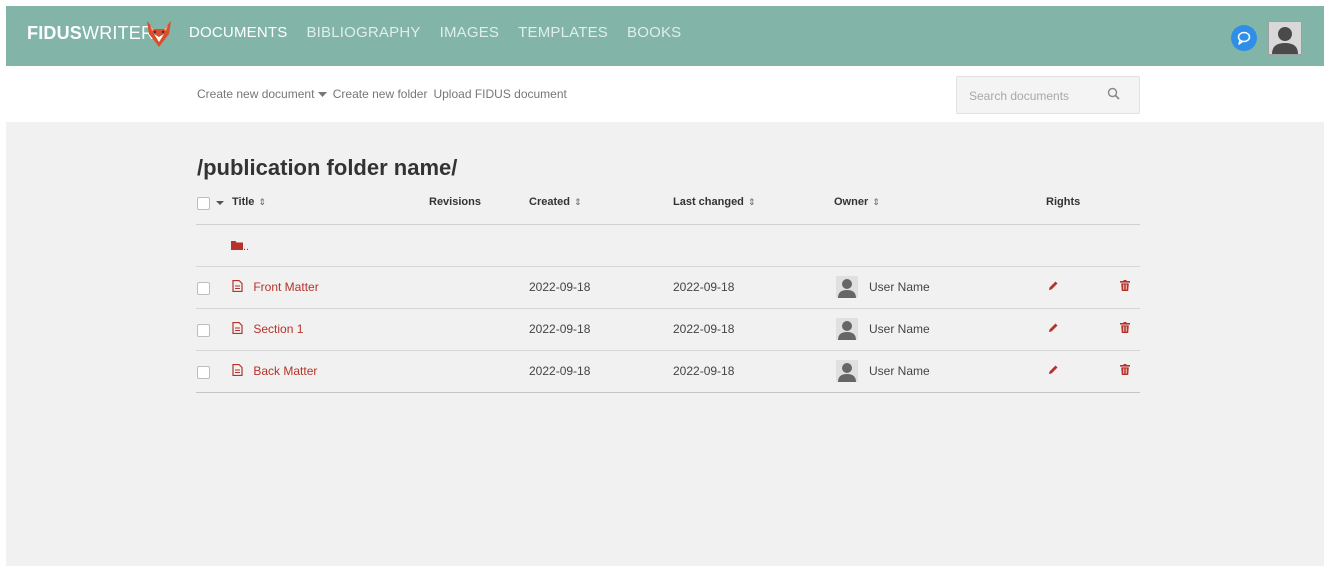 The image size is (1330, 566). What do you see at coordinates (549, 202) in the screenshot?
I see `column-created-label: Created` at bounding box center [549, 202].